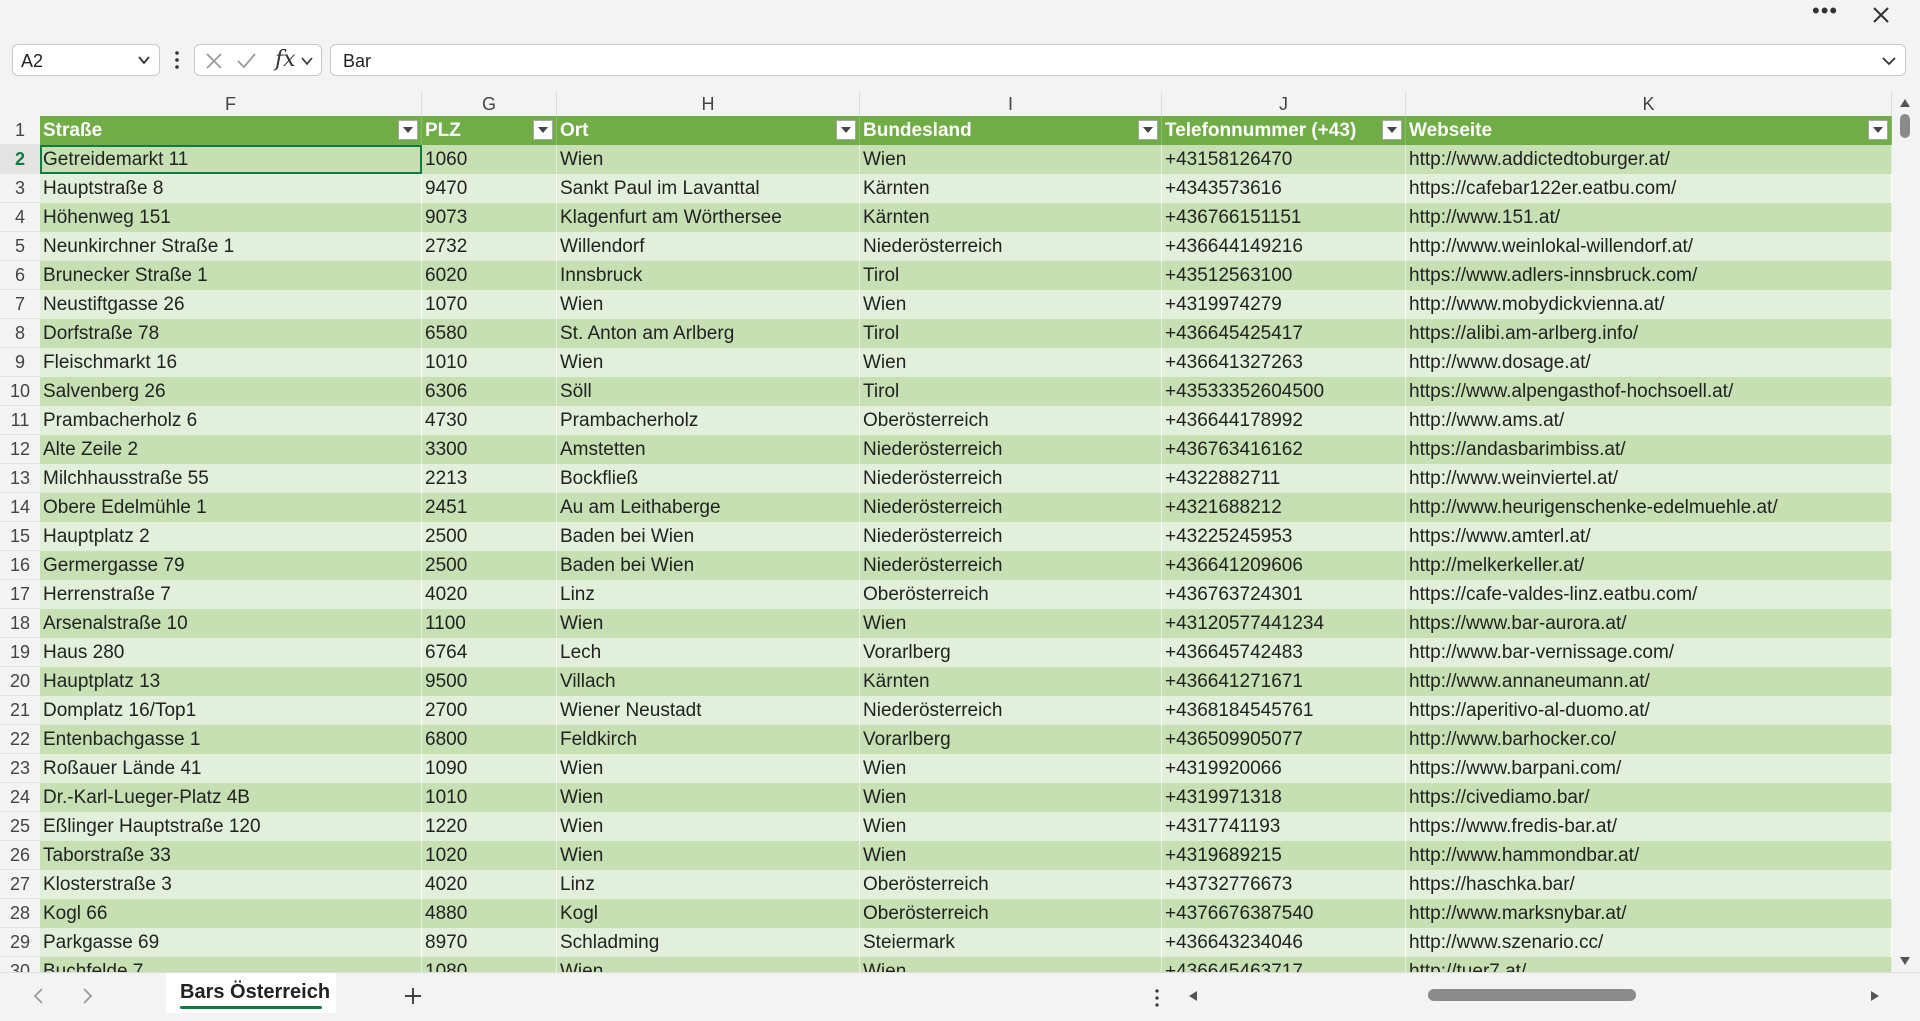 The height and width of the screenshot is (1021, 1920). I want to click on table-cell: 6020, so click(489, 275).